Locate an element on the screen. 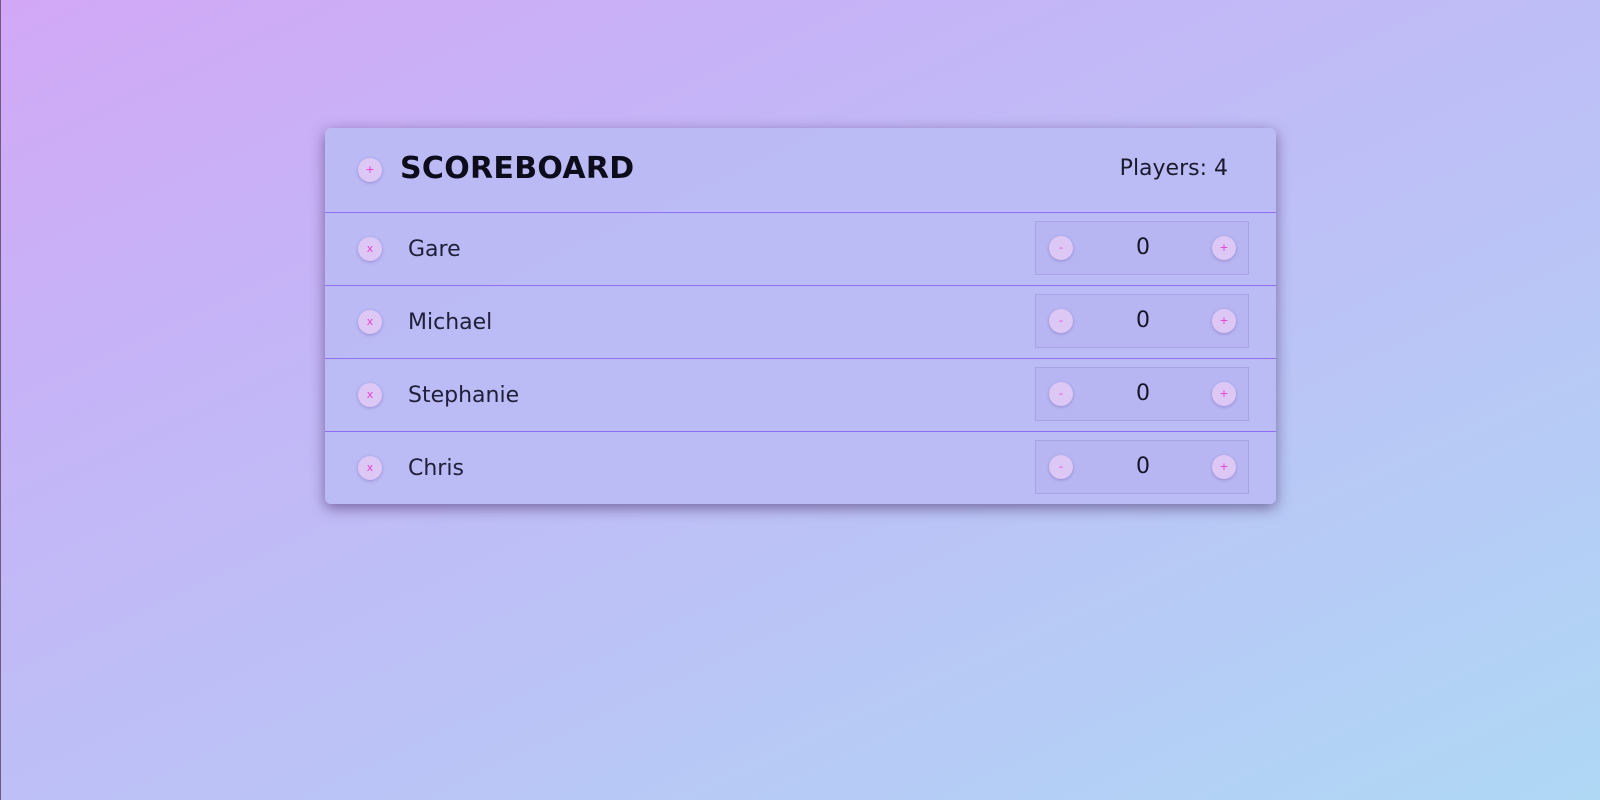 The width and height of the screenshot is (1600, 800). player-row: x Gare - 0 + is located at coordinates (800, 249).